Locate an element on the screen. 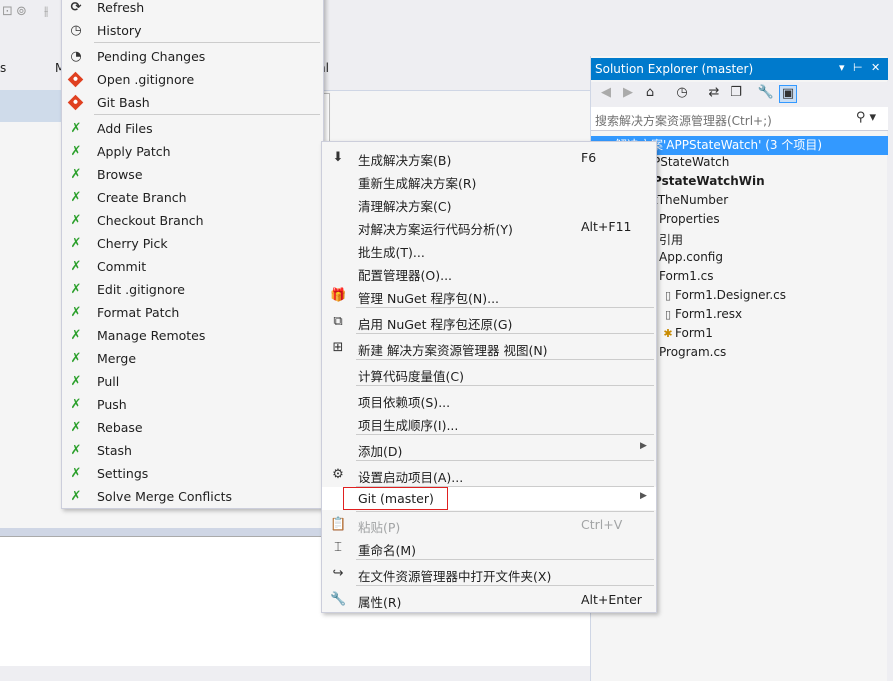 The image size is (893, 681). toolbar-icon: ⫲ is located at coordinates (46, 11).